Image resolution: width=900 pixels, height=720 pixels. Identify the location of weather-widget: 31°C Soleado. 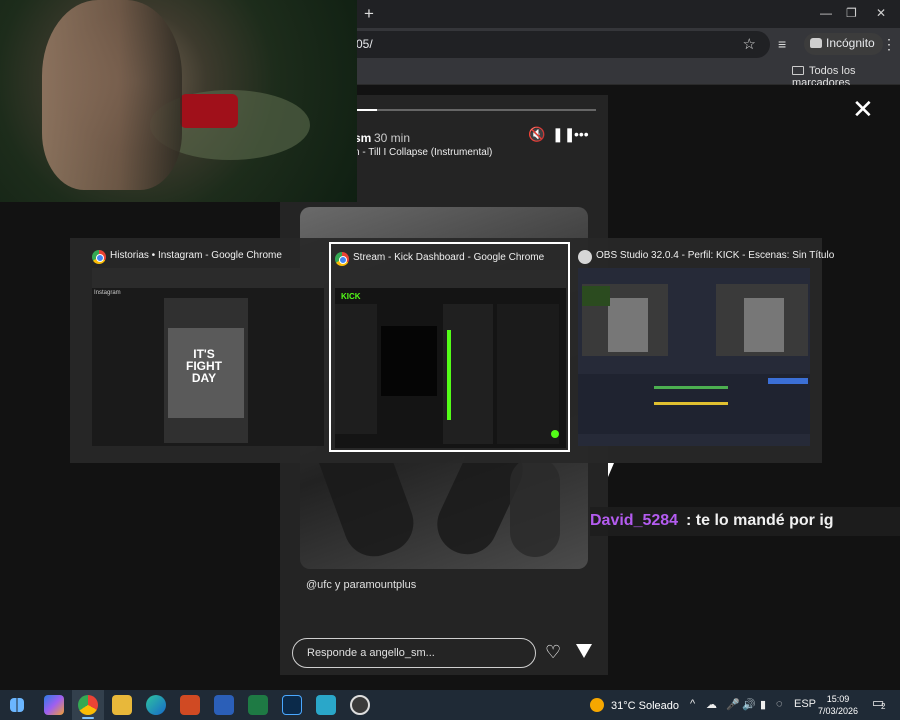
(634, 705).